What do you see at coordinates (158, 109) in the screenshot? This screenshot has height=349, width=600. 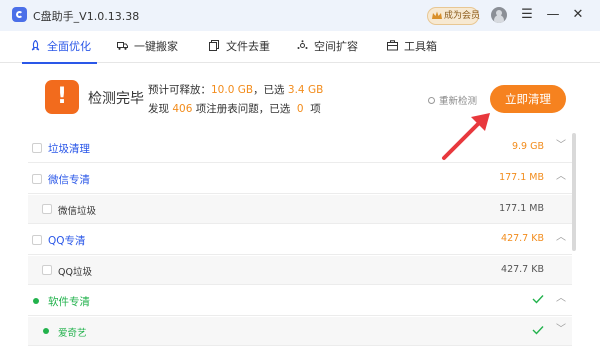 I see `registry-prefix: 发现` at bounding box center [158, 109].